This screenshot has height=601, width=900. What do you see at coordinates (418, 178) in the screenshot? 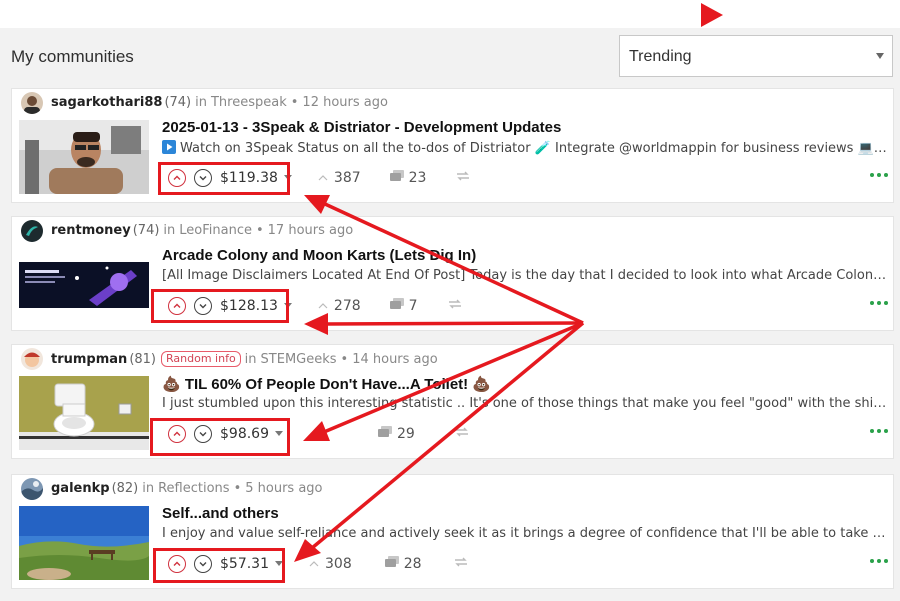
I see `comments-count: 23` at bounding box center [418, 178].